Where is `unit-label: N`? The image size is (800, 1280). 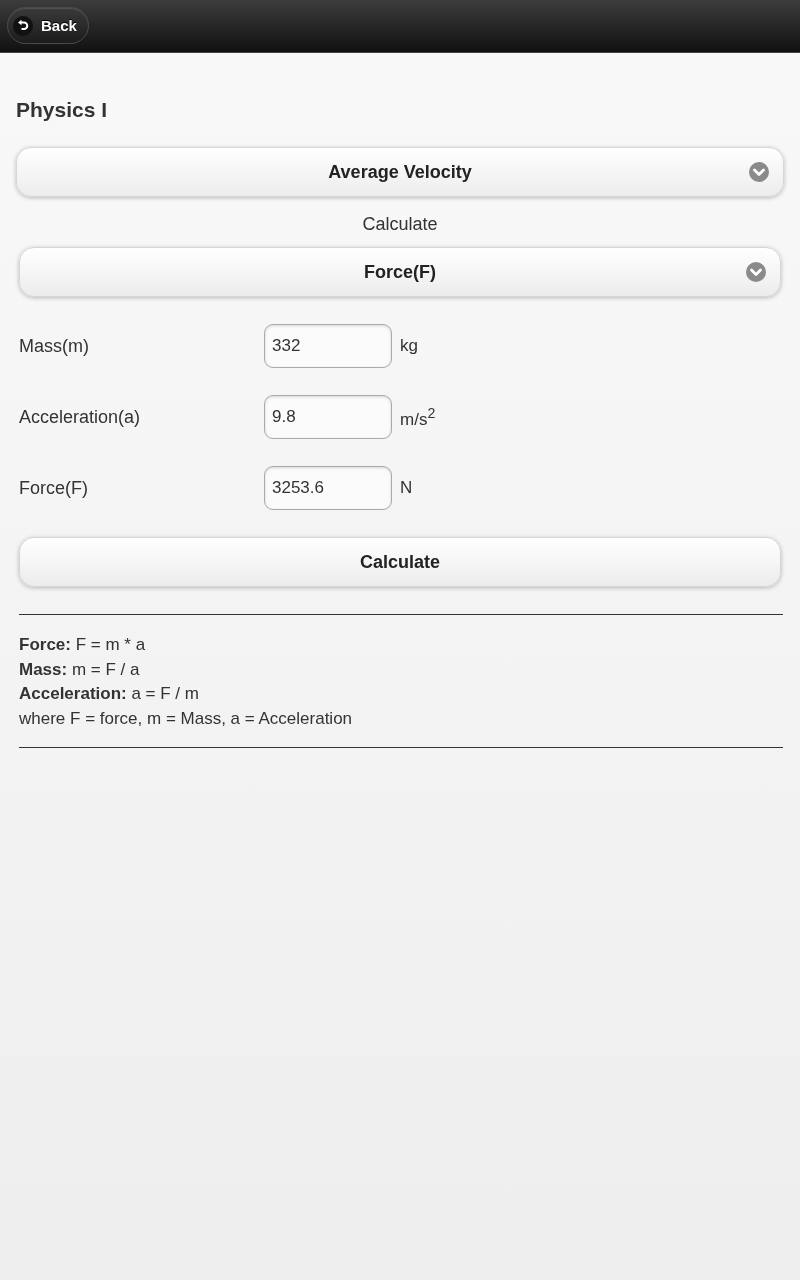
unit-label: N is located at coordinates (406, 488).